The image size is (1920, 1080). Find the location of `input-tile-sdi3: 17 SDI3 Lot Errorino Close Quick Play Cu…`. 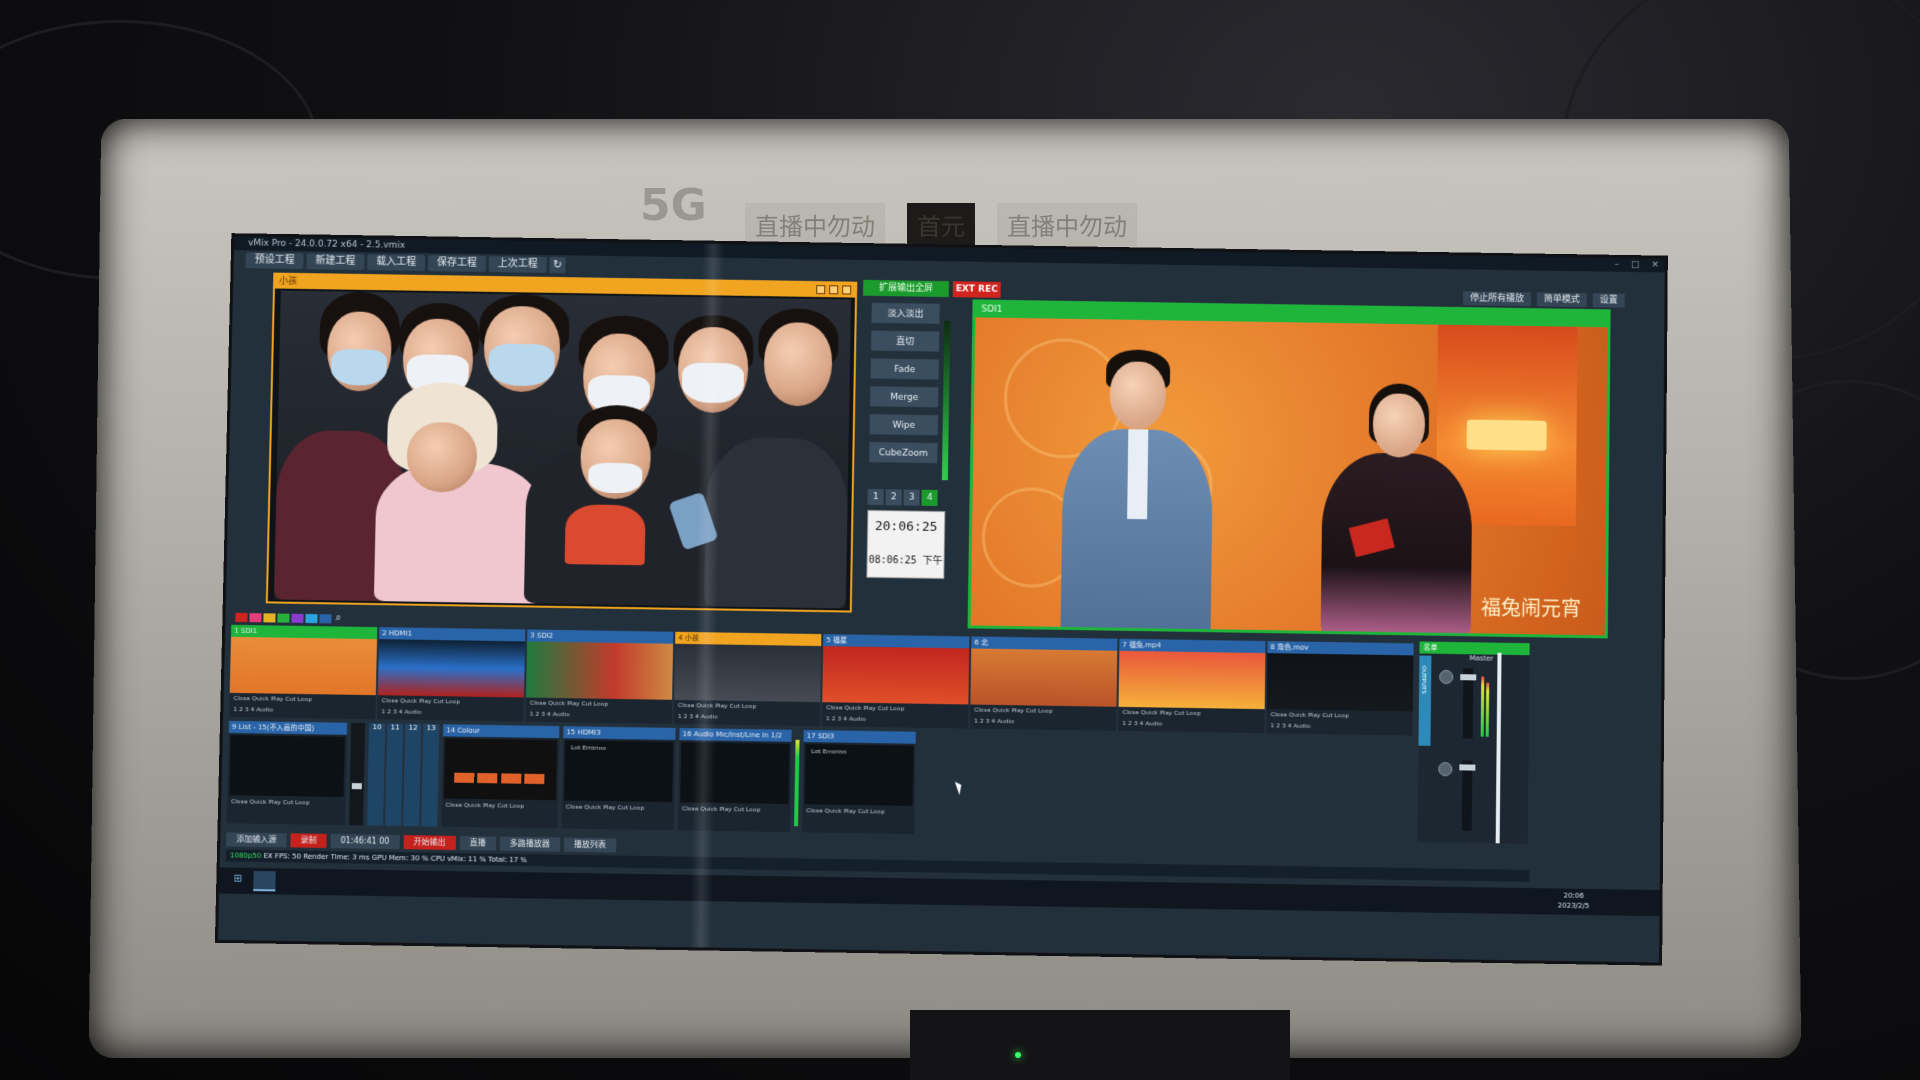

input-tile-sdi3: 17 SDI3 Lot Errorino Close Quick Play Cu… is located at coordinates (859, 782).